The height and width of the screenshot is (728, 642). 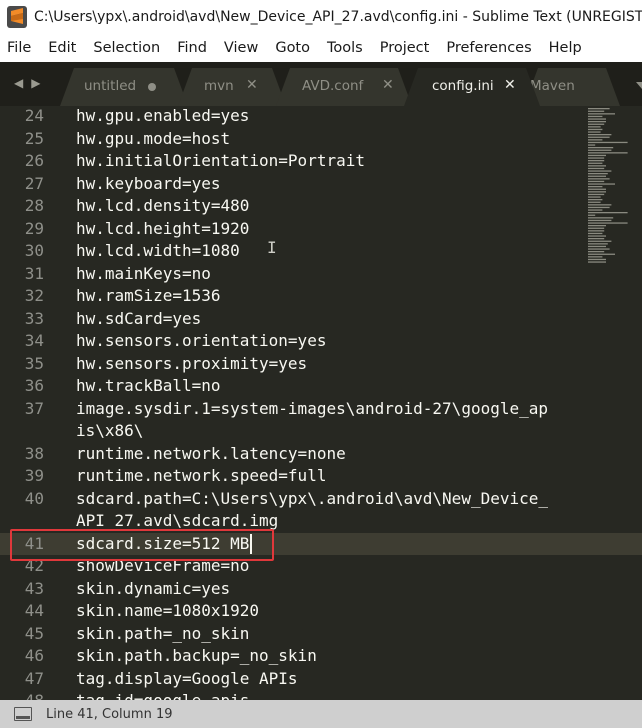 What do you see at coordinates (639, 85) in the screenshot?
I see `tab-overflow-chevron-down-icon` at bounding box center [639, 85].